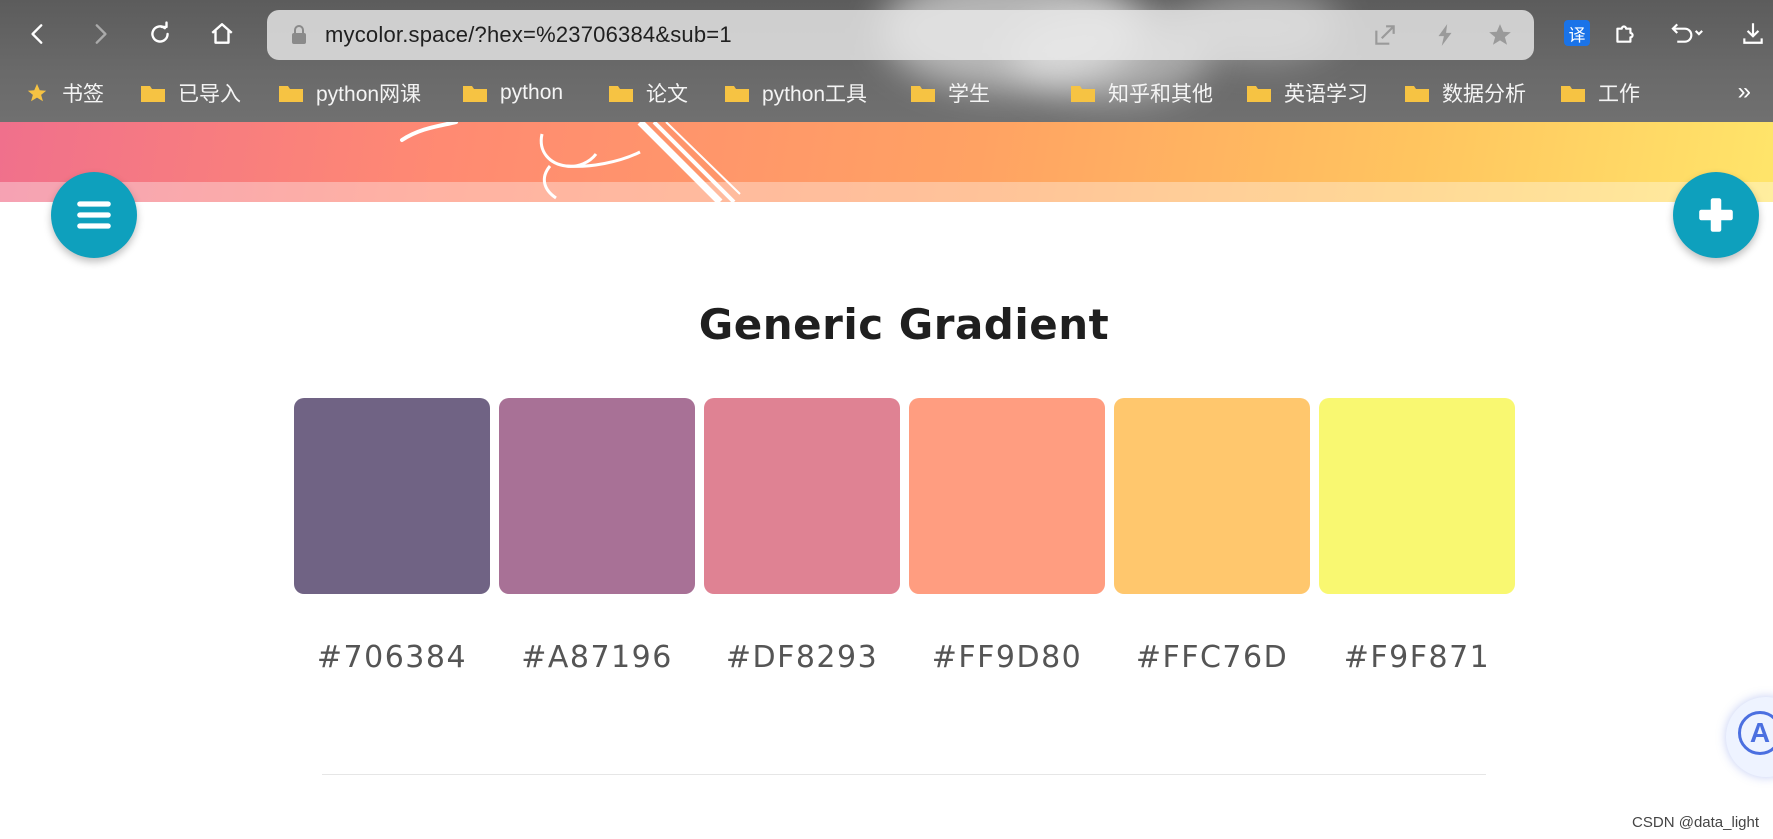 Image resolution: width=1773 pixels, height=839 pixels. I want to click on downloads-button, so click(1753, 33).